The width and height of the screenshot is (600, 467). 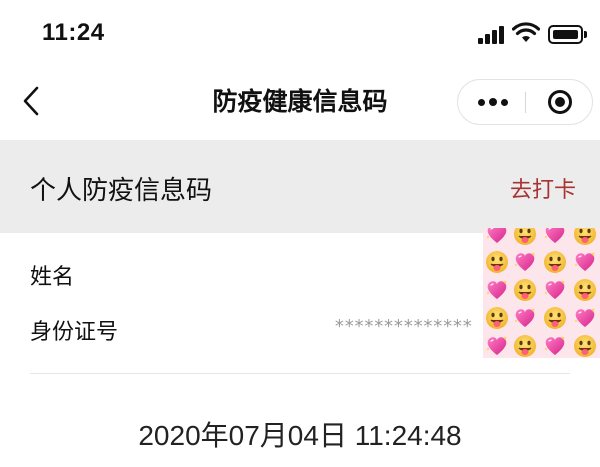 What do you see at coordinates (526, 32) in the screenshot?
I see `wifi-icon` at bounding box center [526, 32].